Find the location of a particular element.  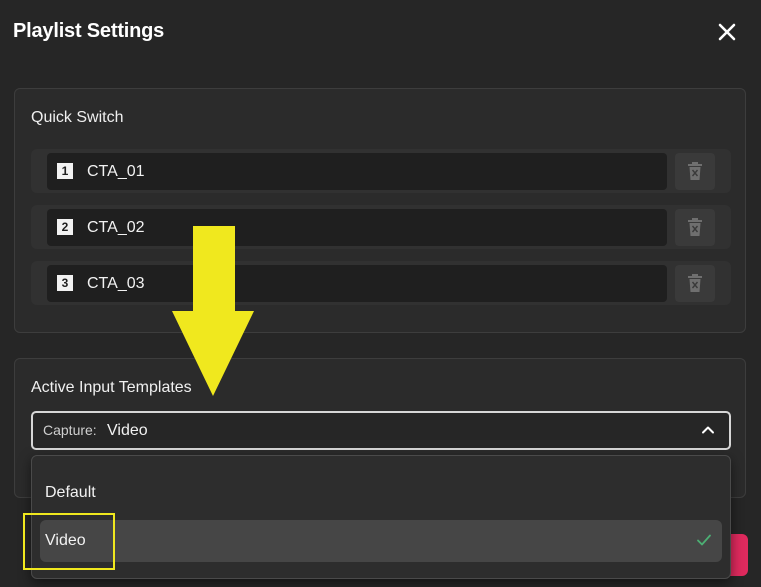

quick-switch-item: 1 CTA_01 is located at coordinates (381, 171).